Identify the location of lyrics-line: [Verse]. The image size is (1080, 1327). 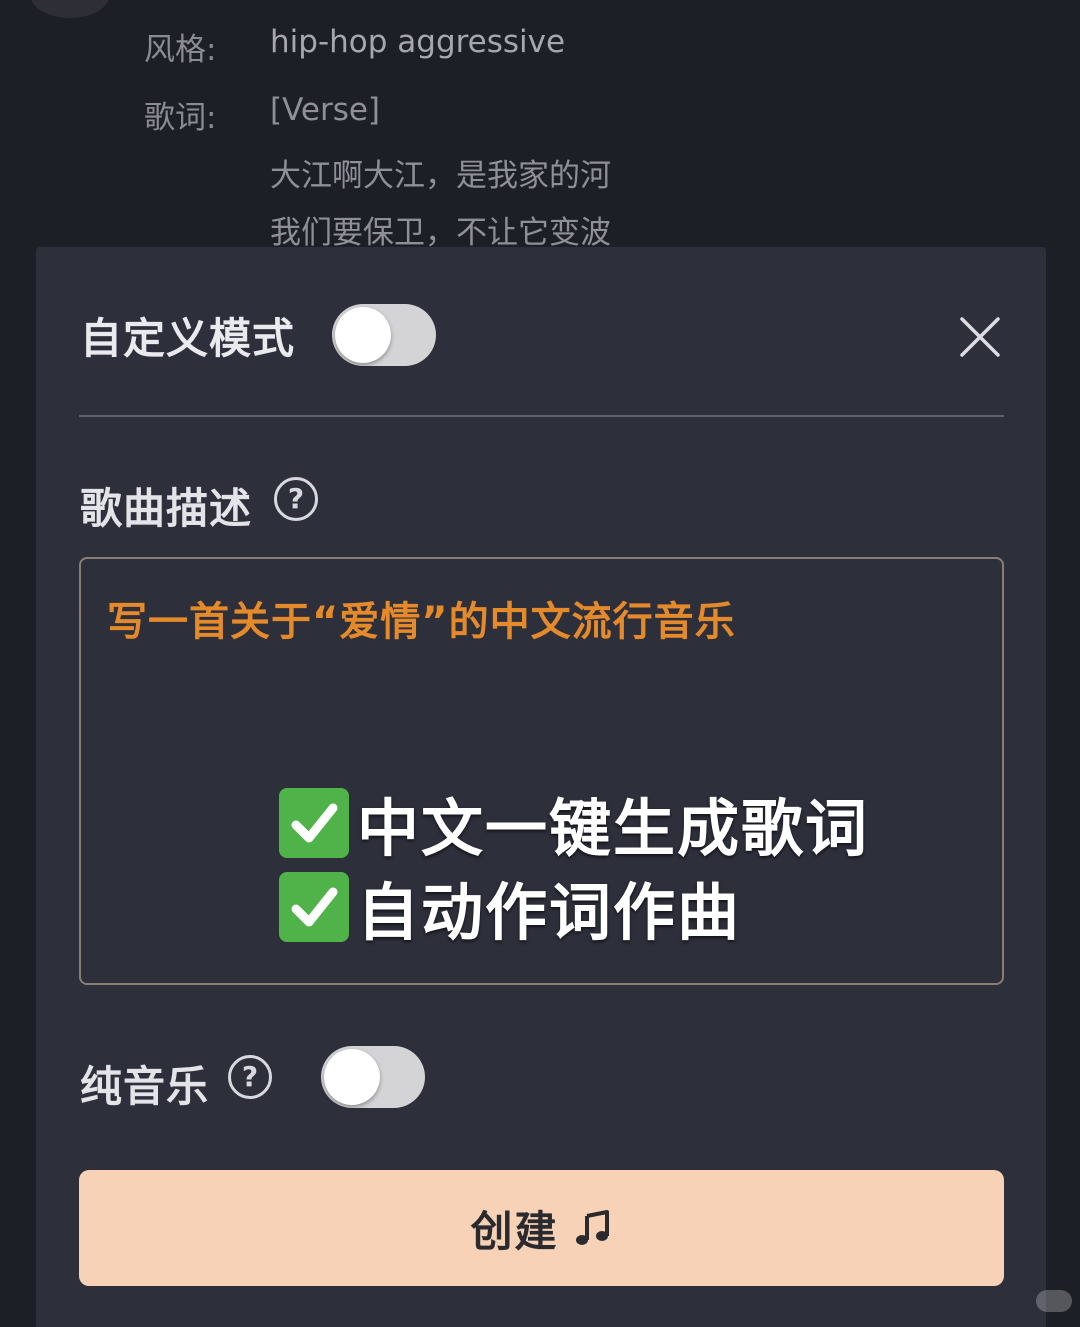
(325, 110).